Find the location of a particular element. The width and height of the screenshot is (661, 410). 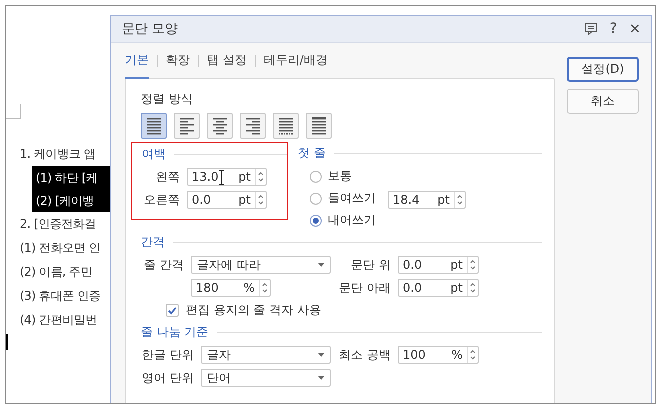

field-label: 줄 간격 is located at coordinates (163, 265).